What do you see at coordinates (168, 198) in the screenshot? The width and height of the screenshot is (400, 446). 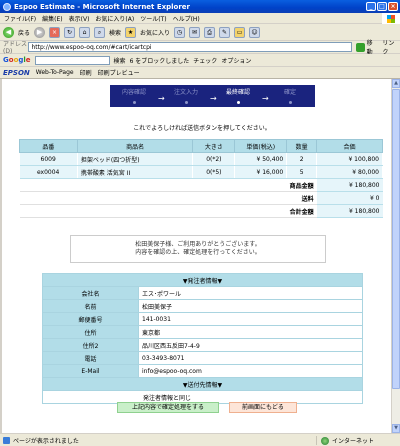 I see `shipping-label: 送料` at bounding box center [168, 198].